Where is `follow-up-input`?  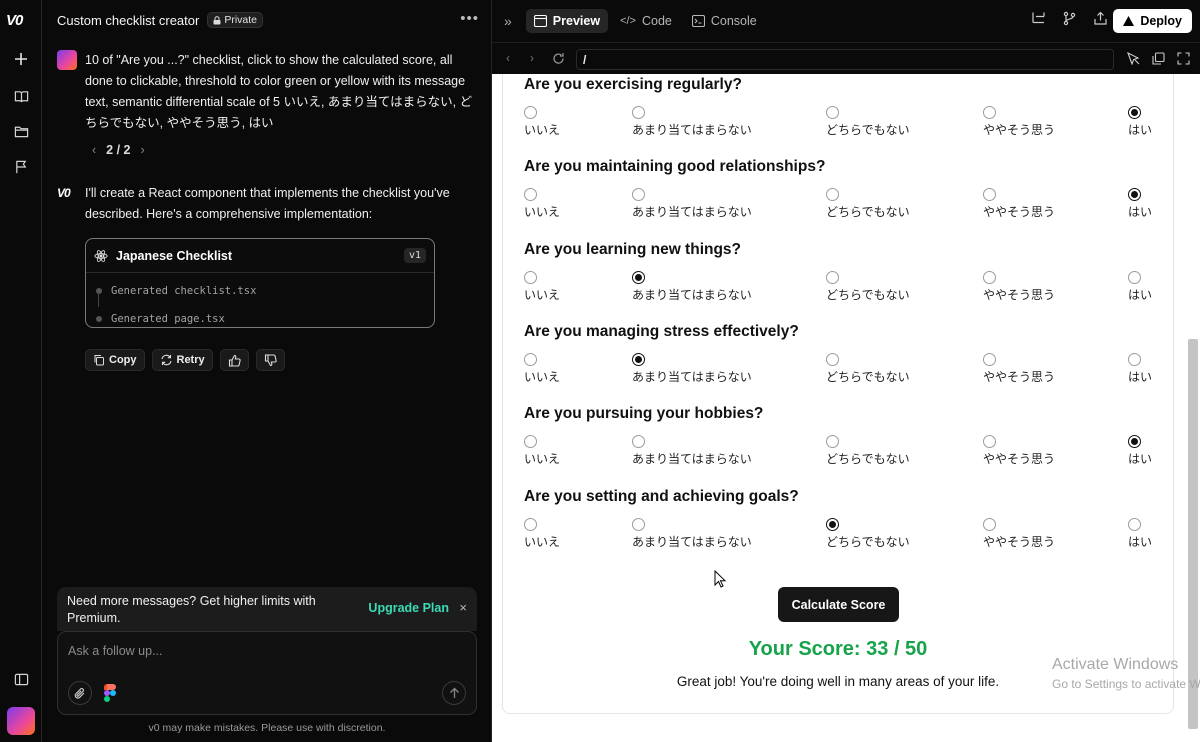
follow-up-input is located at coordinates (263, 651).